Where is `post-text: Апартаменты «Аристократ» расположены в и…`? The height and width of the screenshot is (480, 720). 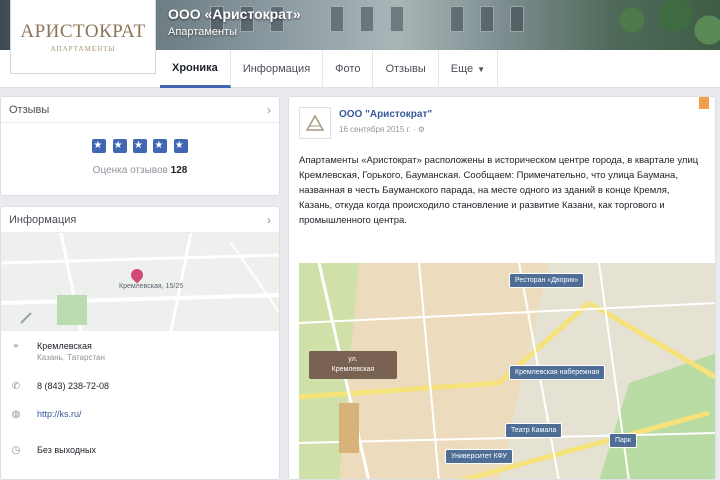
post-text: Апартаменты «Аристократ» расположены в и… is located at coordinates (499, 190).